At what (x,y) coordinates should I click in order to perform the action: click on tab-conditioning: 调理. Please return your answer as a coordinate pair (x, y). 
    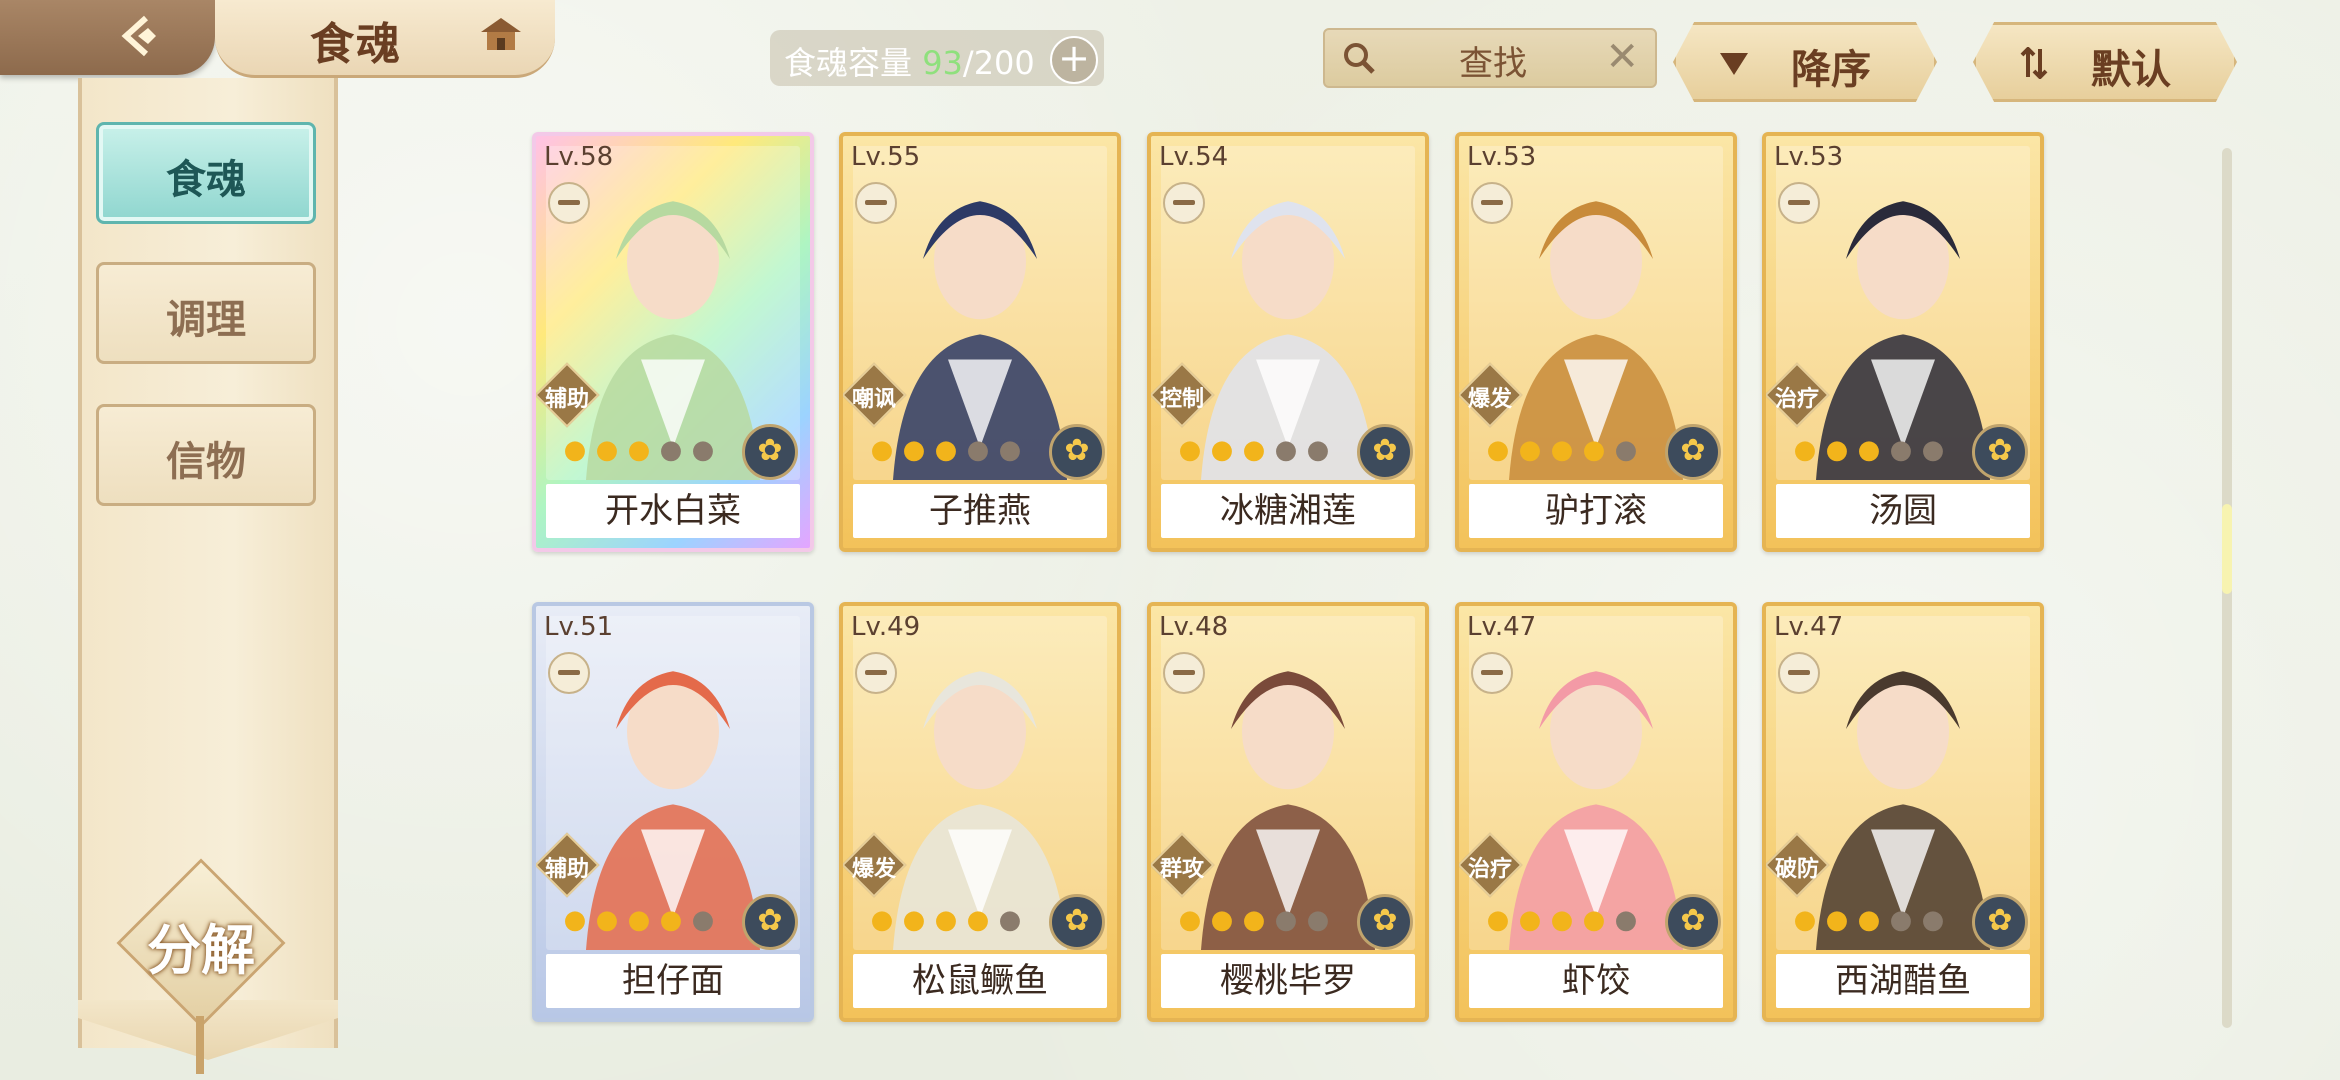
    Looking at the image, I should click on (206, 313).